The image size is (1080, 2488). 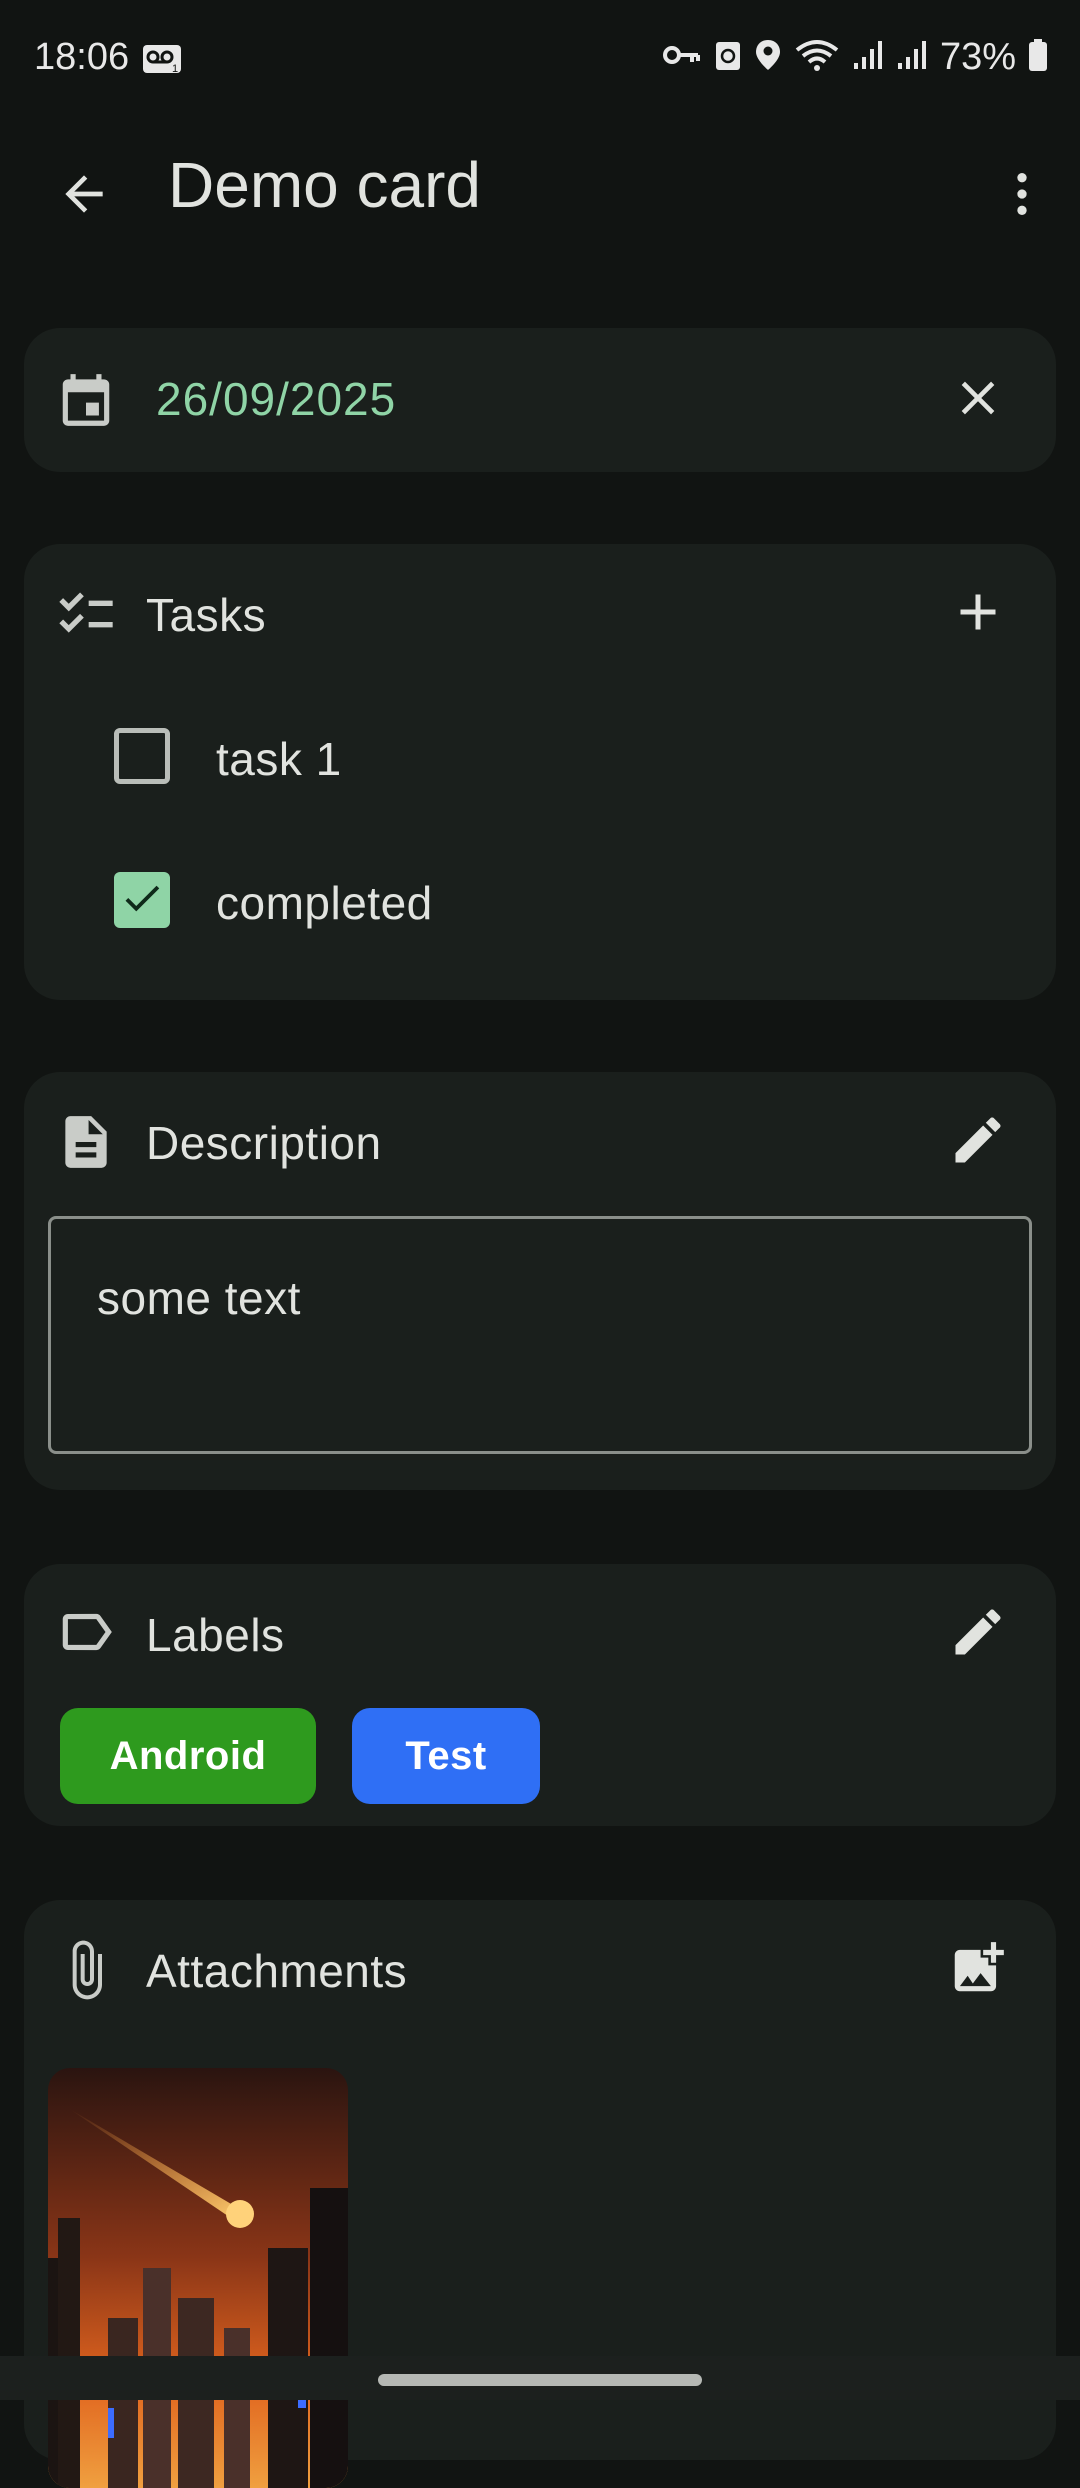 I want to click on description-text: some text, so click(x=199, y=1298).